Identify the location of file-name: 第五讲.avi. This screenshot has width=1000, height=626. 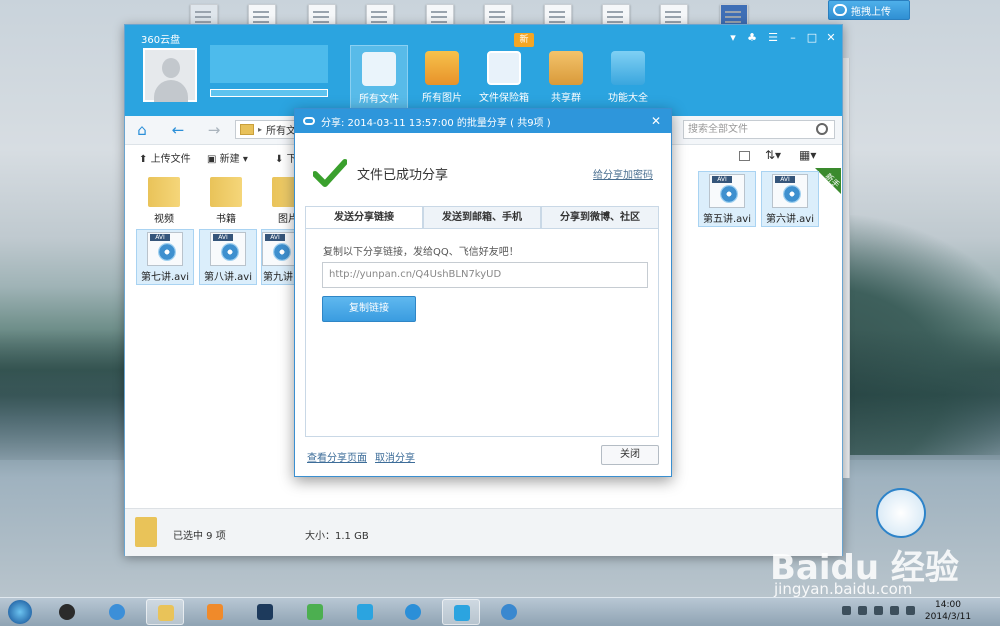
(726, 219).